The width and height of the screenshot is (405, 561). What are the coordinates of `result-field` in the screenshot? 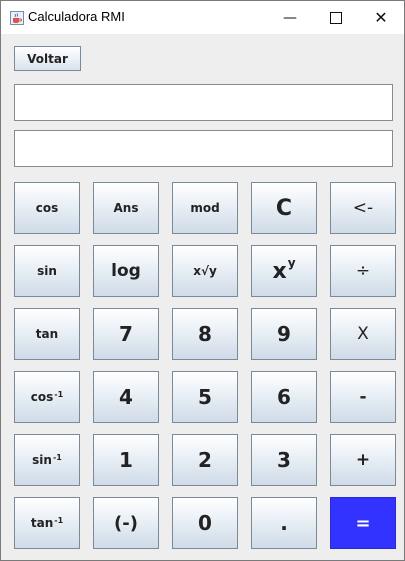 It's located at (203, 148).